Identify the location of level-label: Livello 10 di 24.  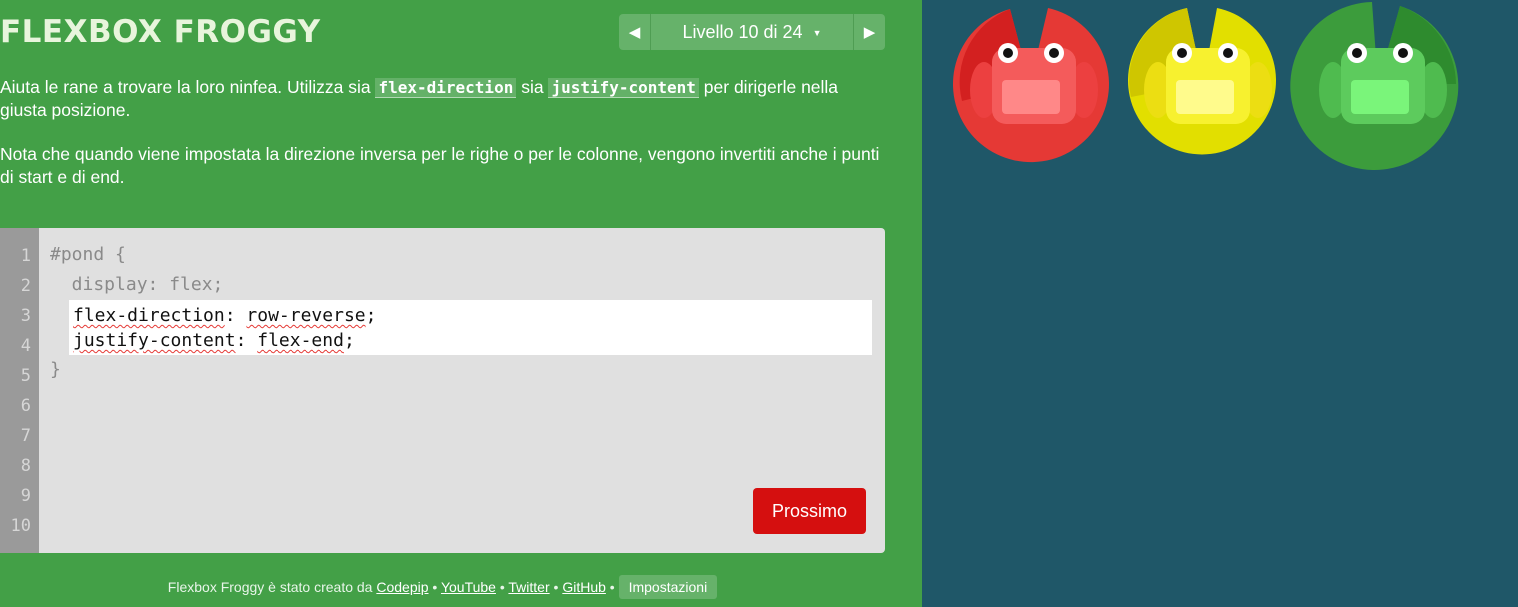
(742, 31).